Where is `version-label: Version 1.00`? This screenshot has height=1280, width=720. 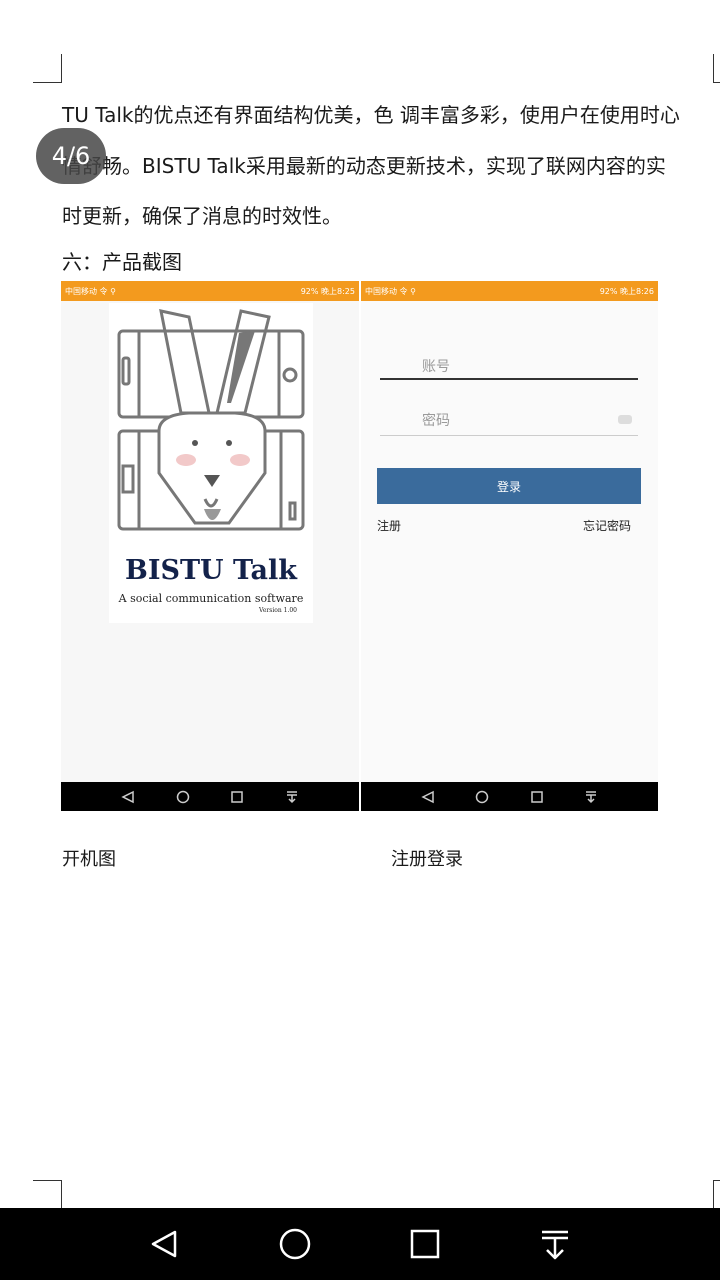
version-label: Version 1.00 is located at coordinates (278, 610).